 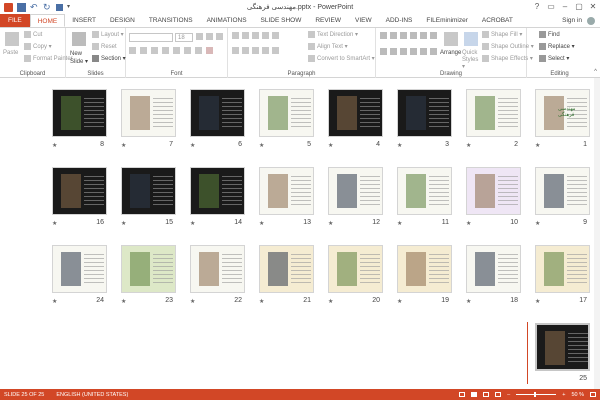 What do you see at coordinates (245, 35) in the screenshot?
I see `numbering-icon` at bounding box center [245, 35].